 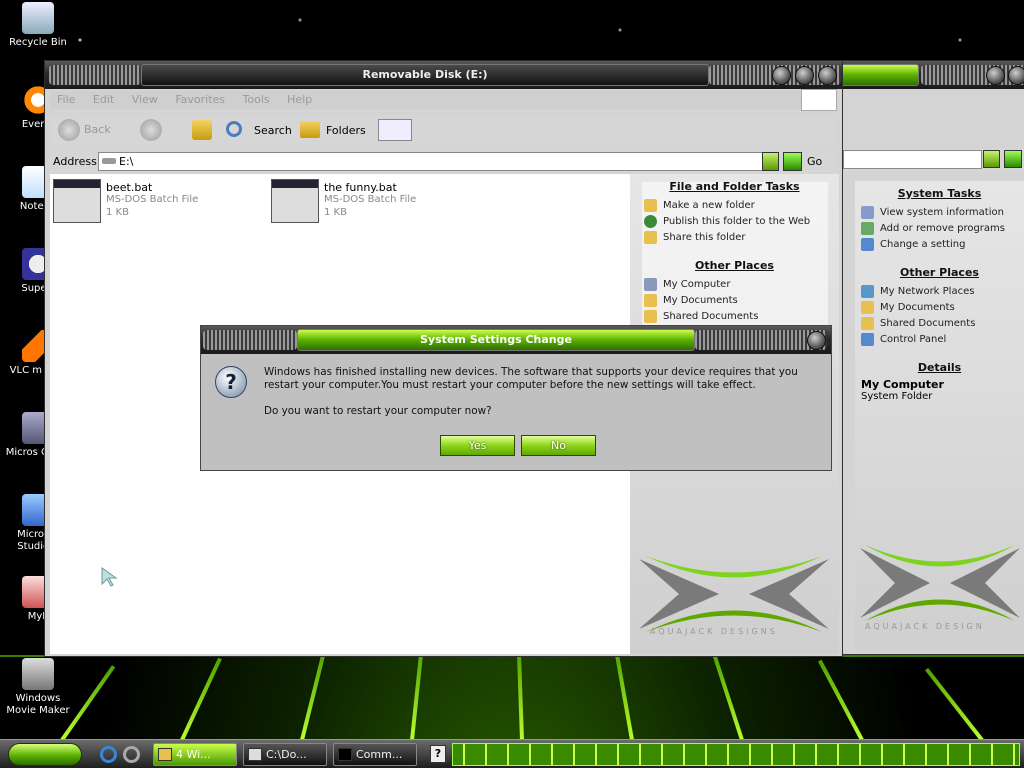 I want to click on task-add-remove-programs: Add or remove programs, so click(x=939, y=228).